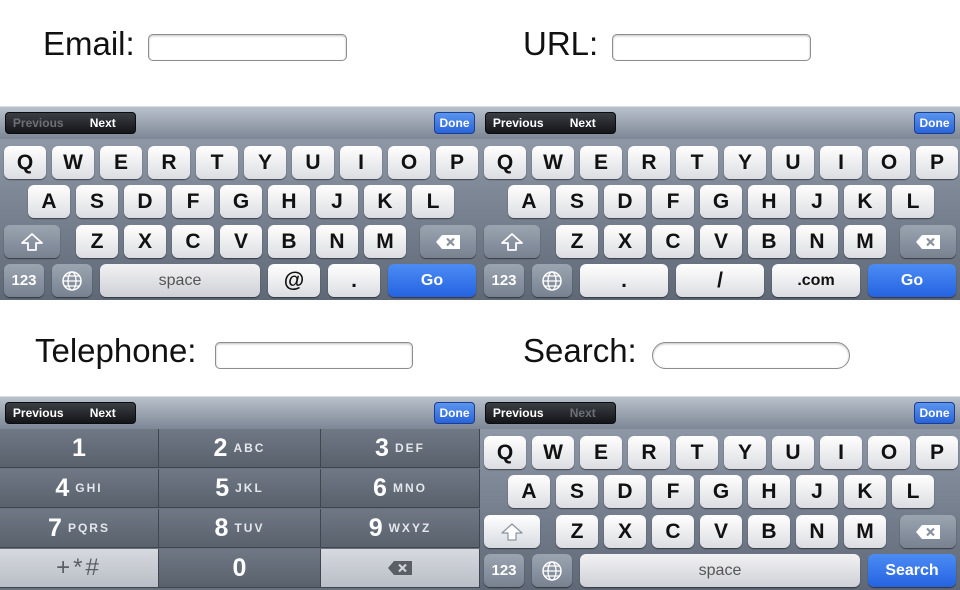 The height and width of the screenshot is (590, 960). I want to click on url-field, so click(711, 47).